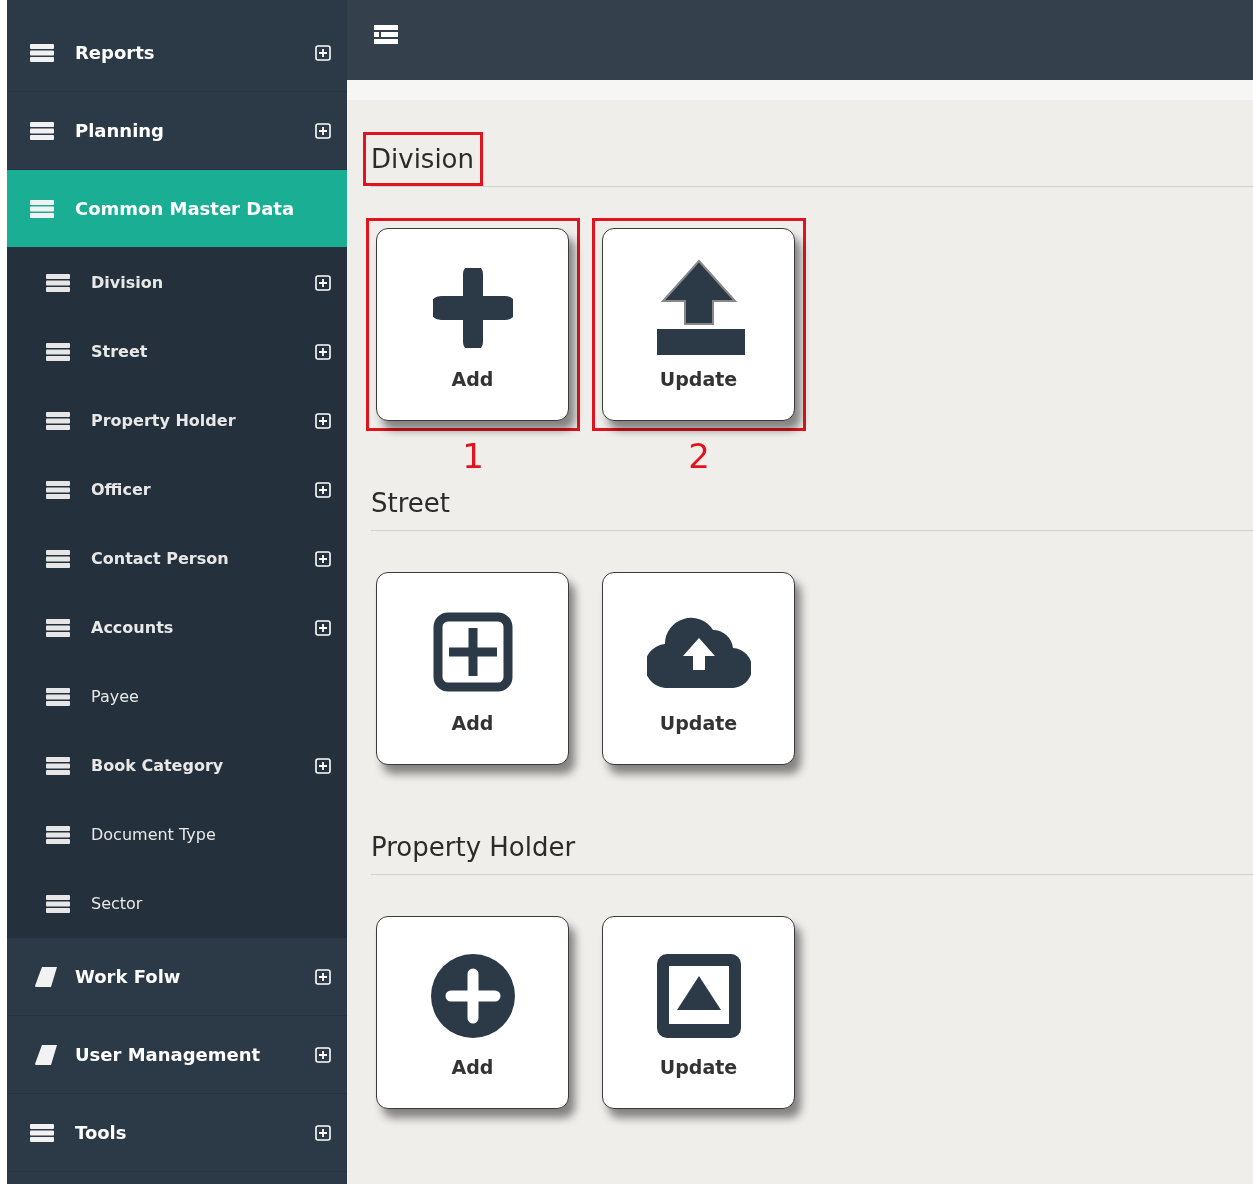 The height and width of the screenshot is (1184, 1253). Describe the element at coordinates (115, 696) in the screenshot. I see `submenu-item-label: Payee` at that location.